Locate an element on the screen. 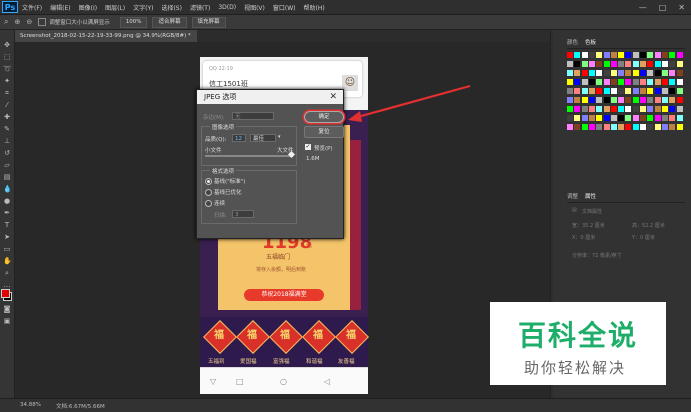 The image size is (691, 412). menu-file: 文件(F) is located at coordinates (32, 7).